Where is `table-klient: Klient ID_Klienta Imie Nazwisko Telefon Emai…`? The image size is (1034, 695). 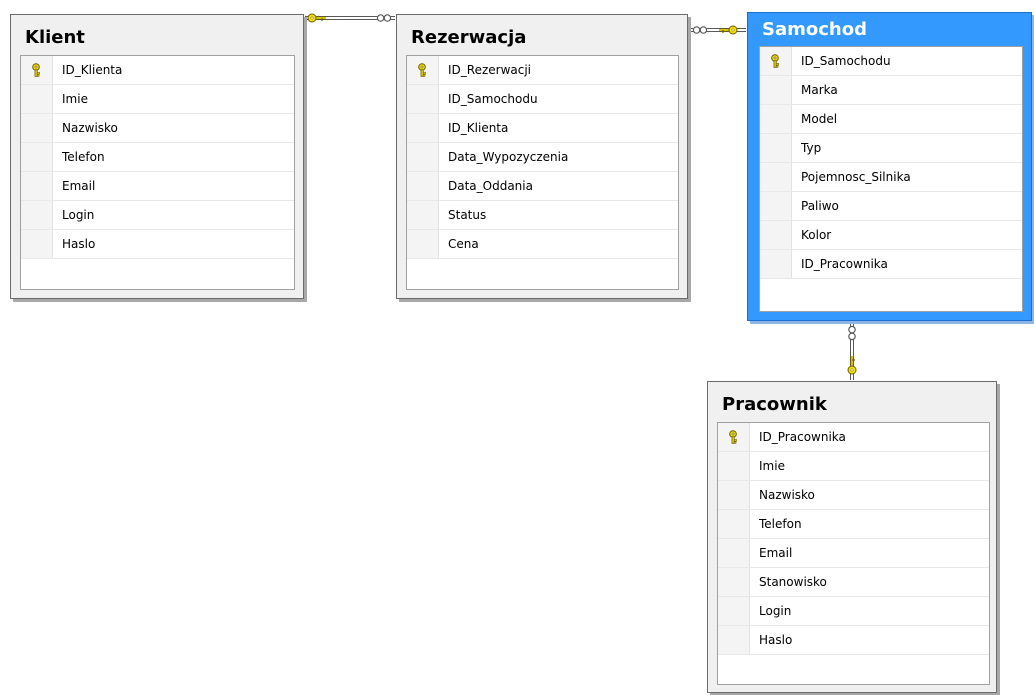 table-klient: Klient ID_Klienta Imie Nazwisko Telefon Emai… is located at coordinates (157, 156).